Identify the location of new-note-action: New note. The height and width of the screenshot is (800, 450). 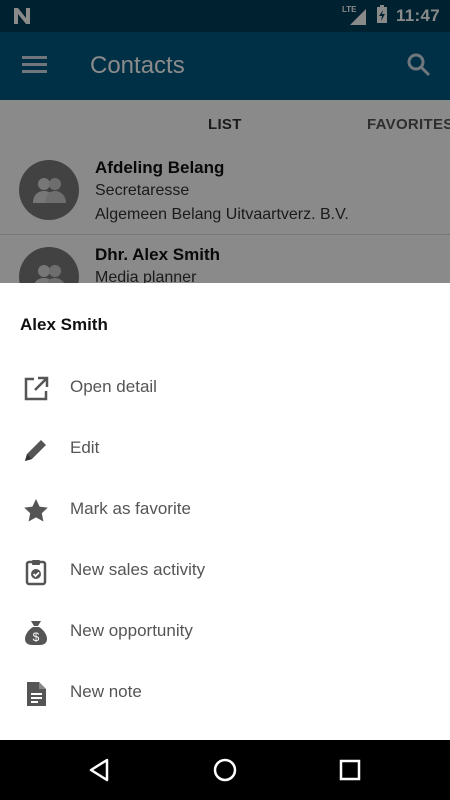
(225, 692).